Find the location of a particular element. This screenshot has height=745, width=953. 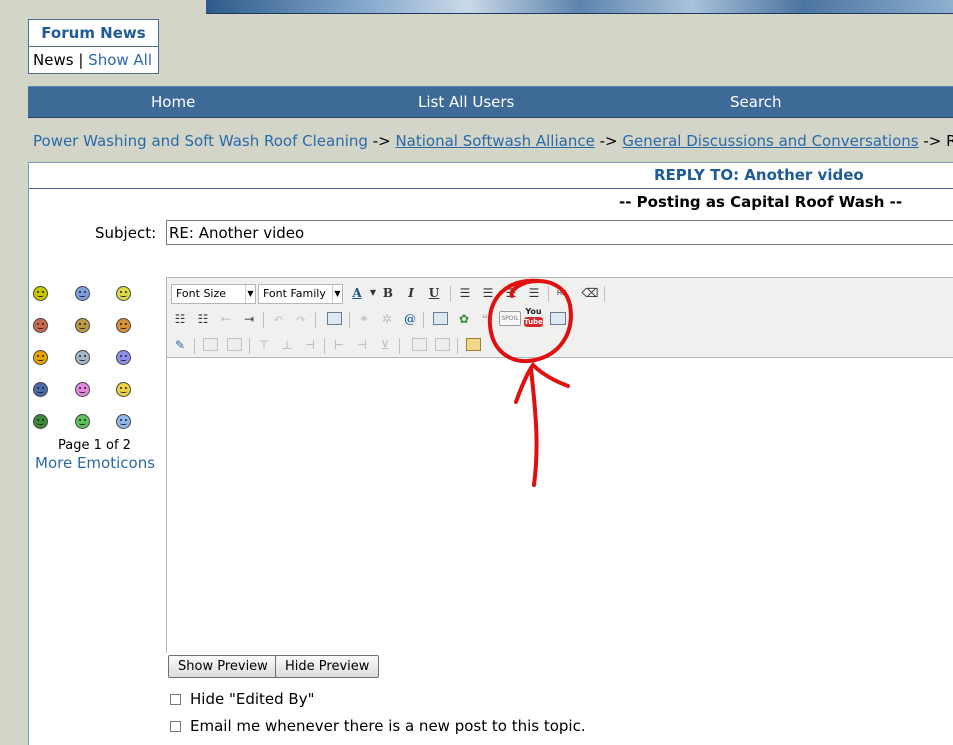

show-preview-button: Show Preview is located at coordinates (223, 666).